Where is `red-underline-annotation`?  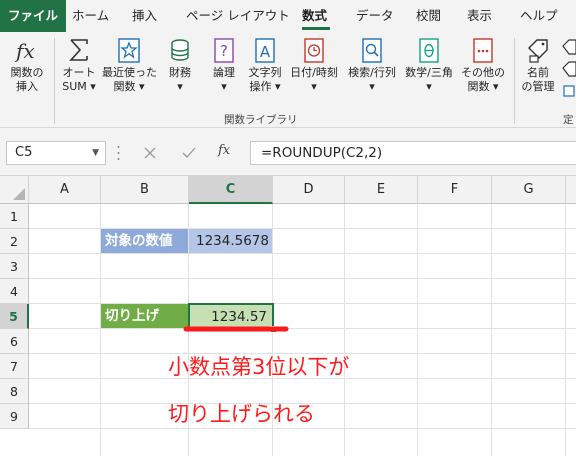
red-underline-annotation is located at coordinates (236, 329).